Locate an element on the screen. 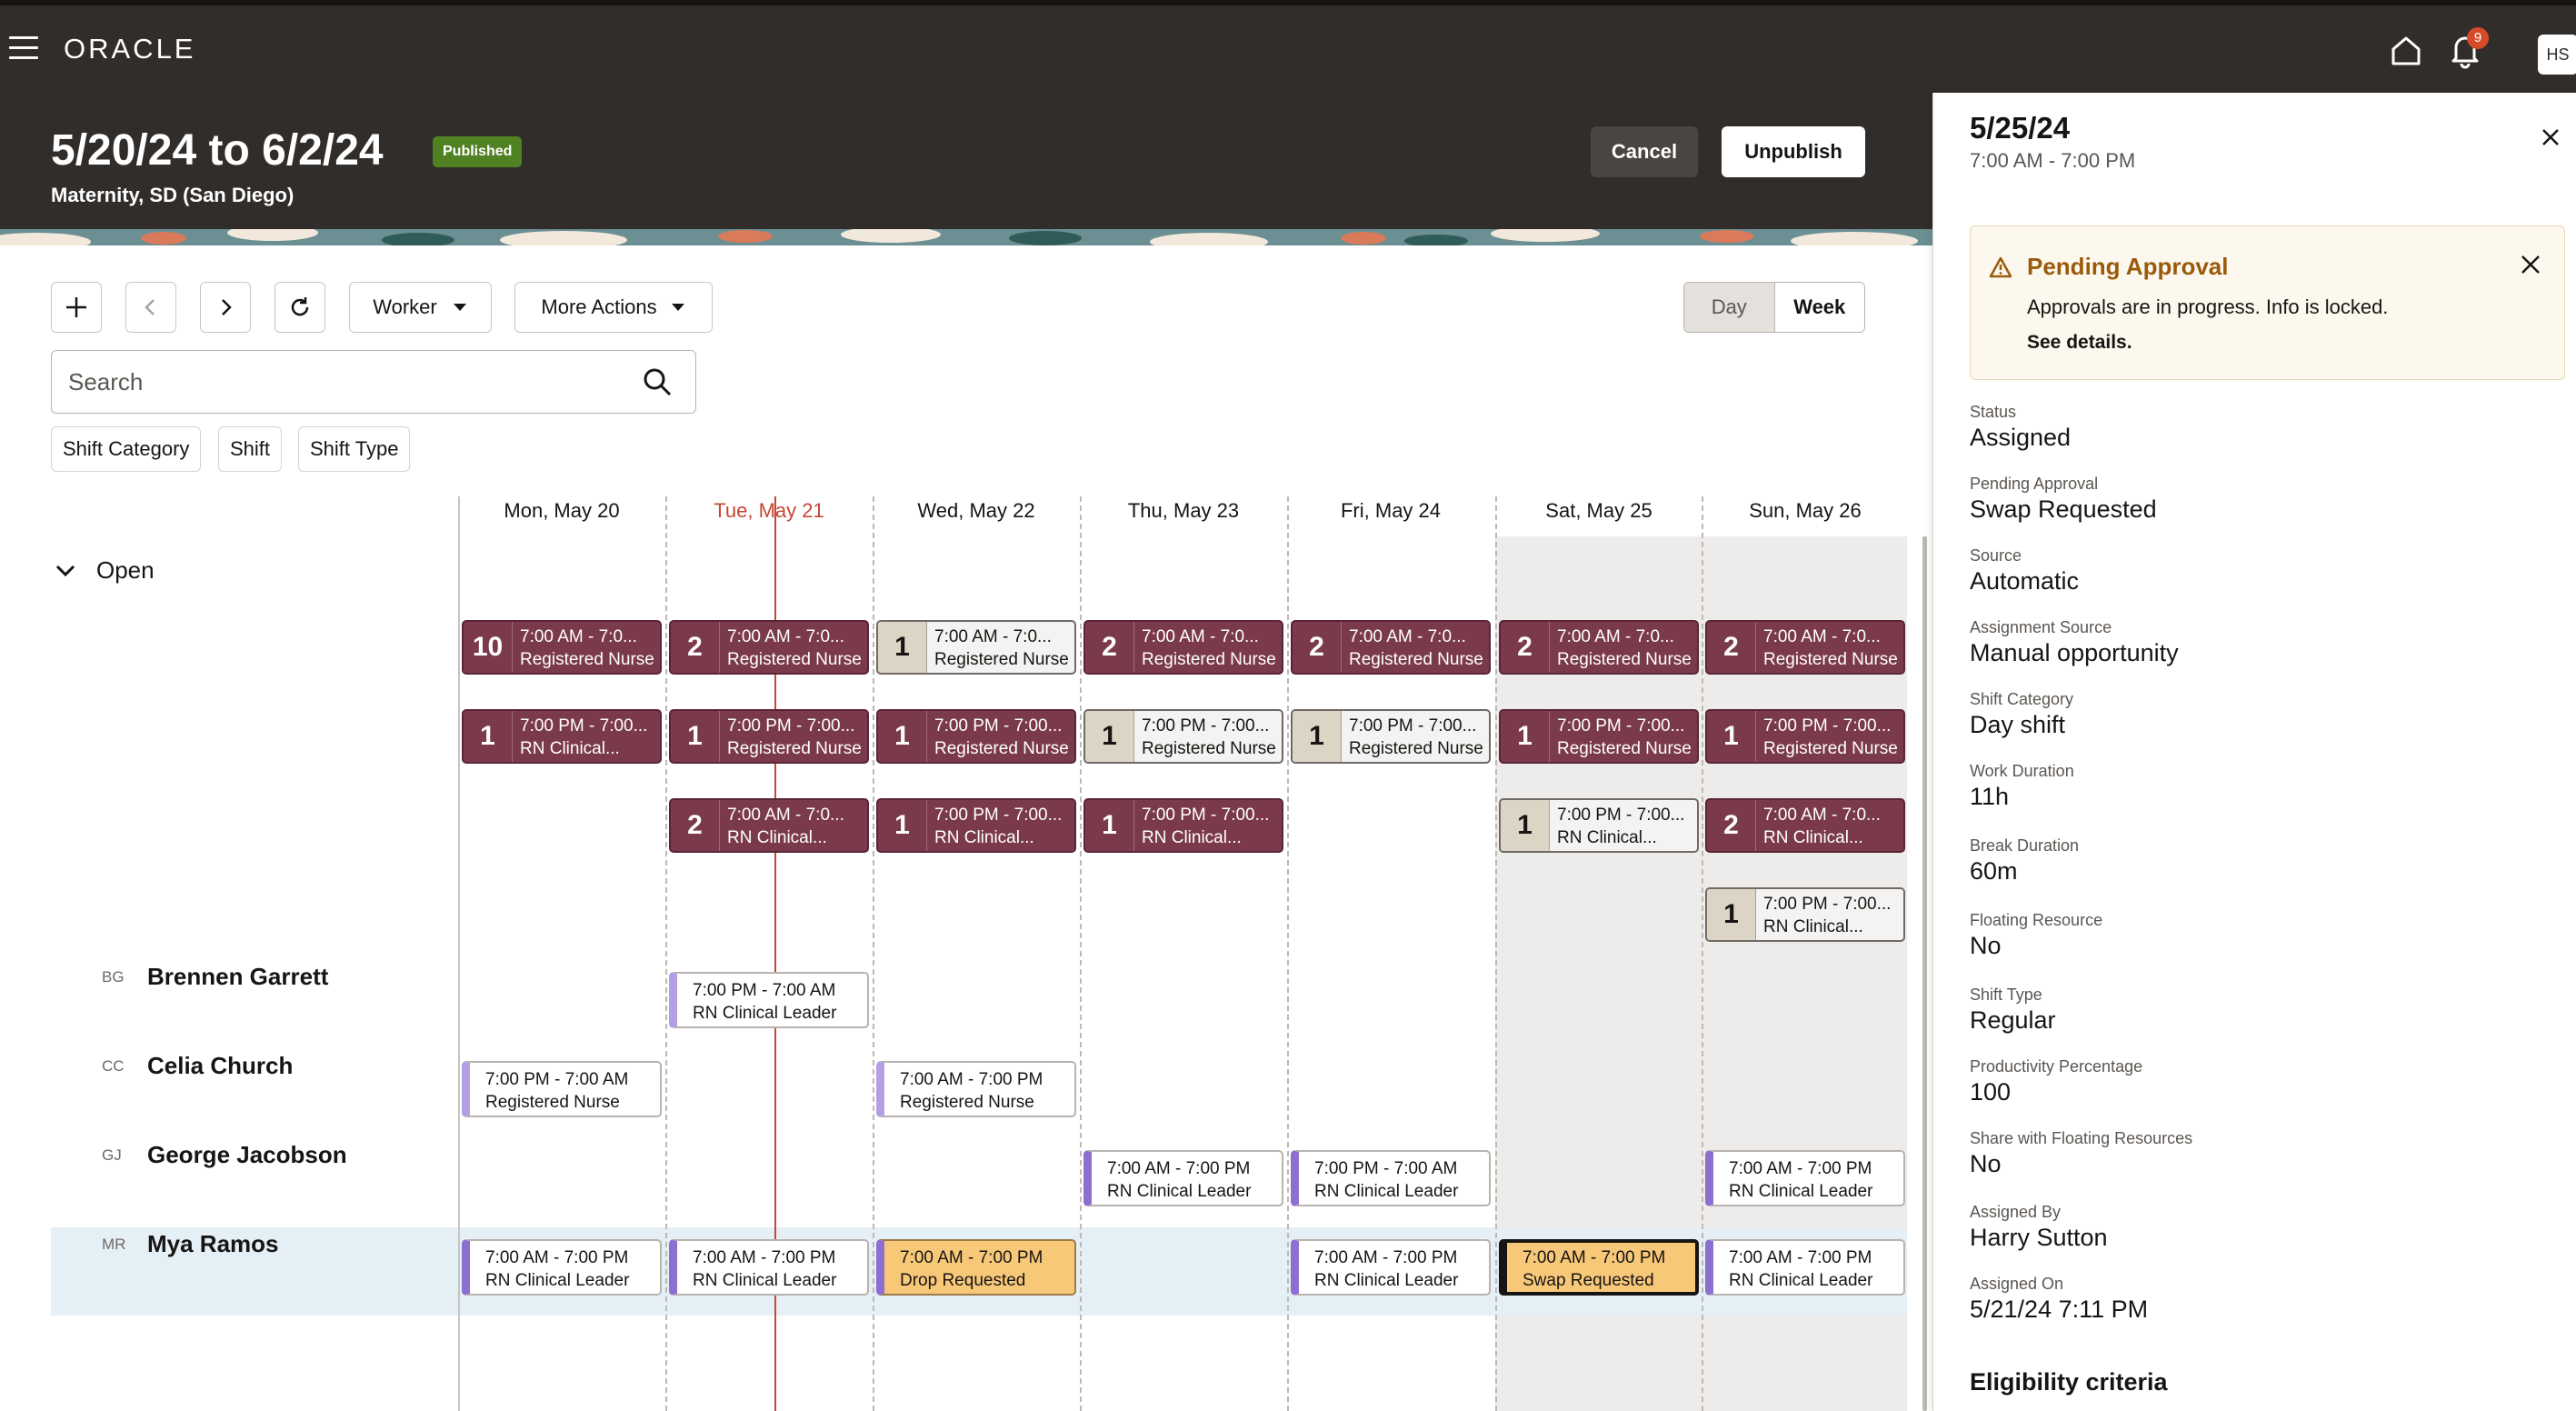 This screenshot has width=2576, height=1411. notification-count-badge: 9 is located at coordinates (2478, 38).